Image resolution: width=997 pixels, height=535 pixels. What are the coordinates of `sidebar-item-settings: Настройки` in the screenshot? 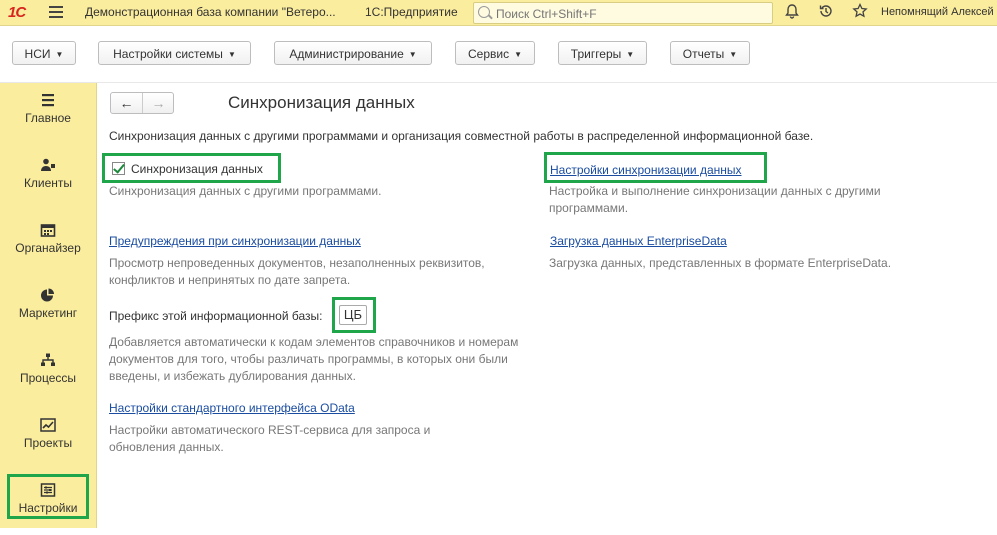 It's located at (48, 505).